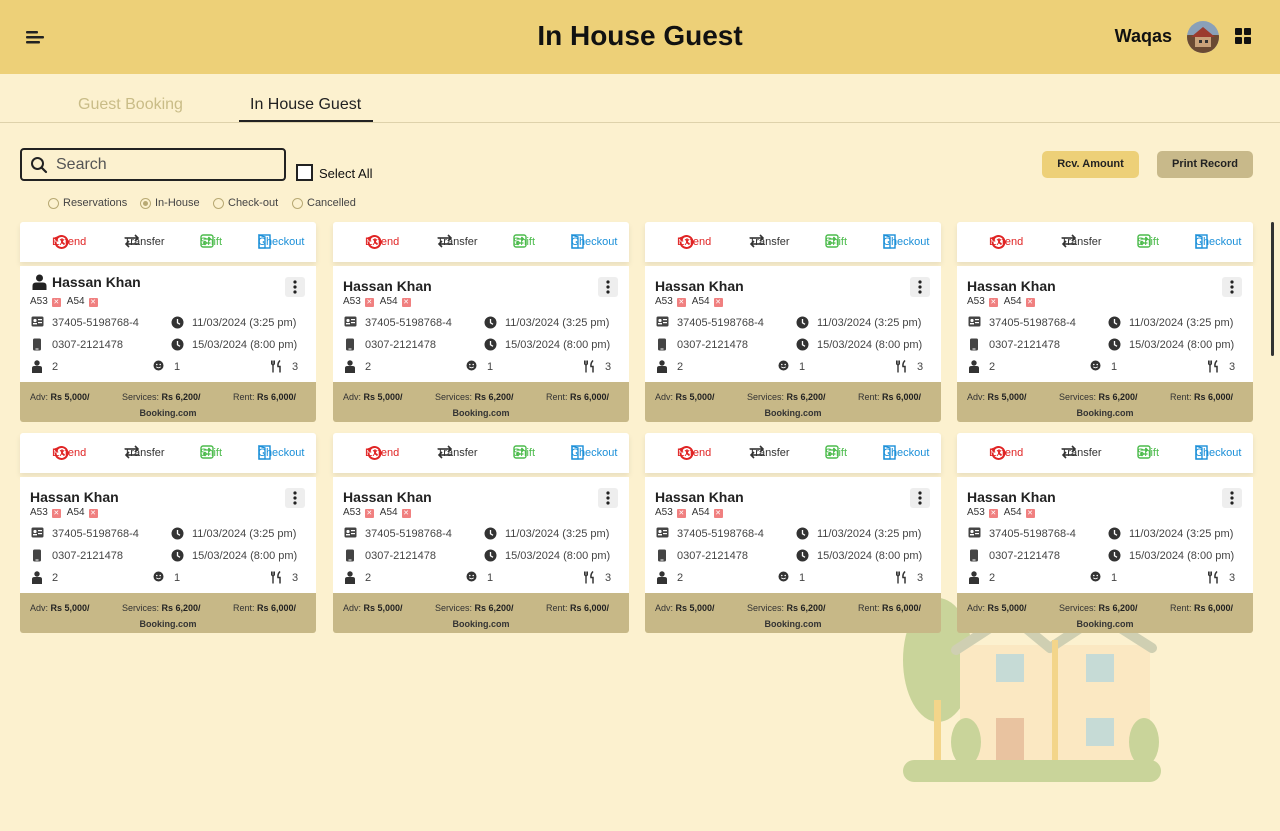 The height and width of the screenshot is (831, 1280). What do you see at coordinates (457, 453) in the screenshot?
I see `transfer-label: Transfer` at bounding box center [457, 453].